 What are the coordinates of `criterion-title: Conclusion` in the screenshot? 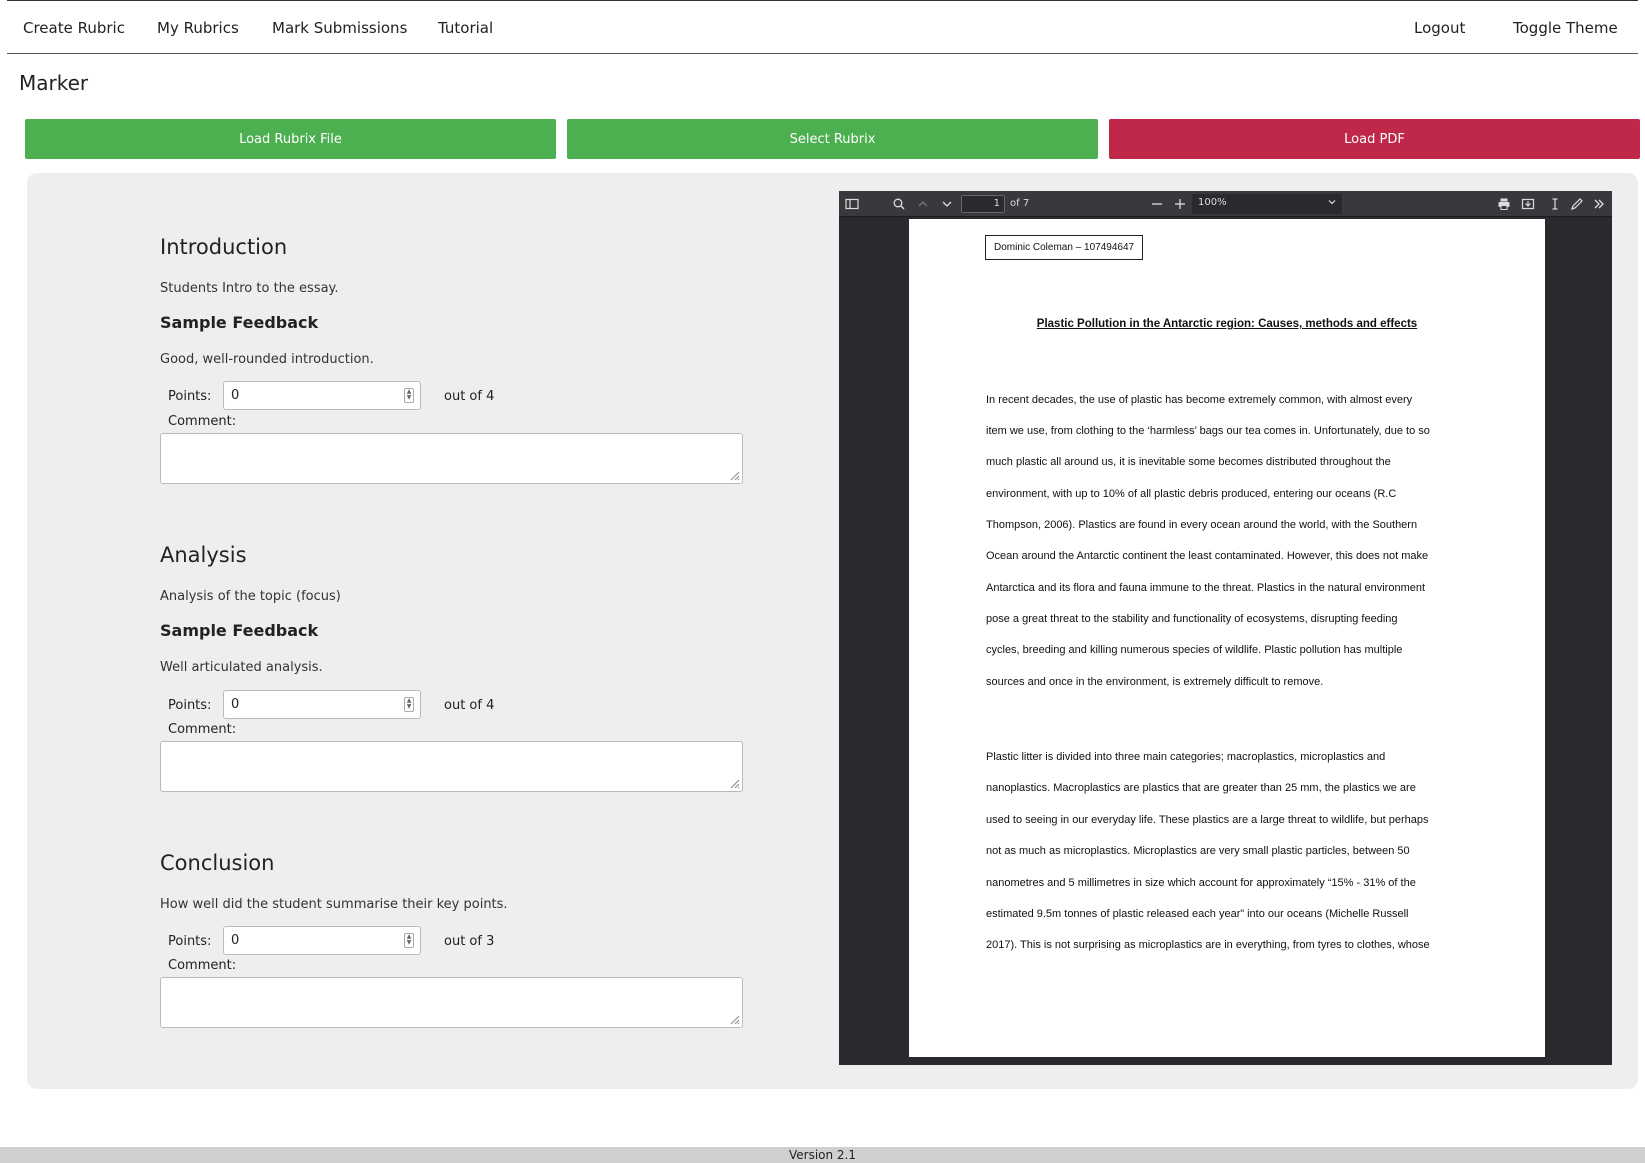 It's located at (217, 863).